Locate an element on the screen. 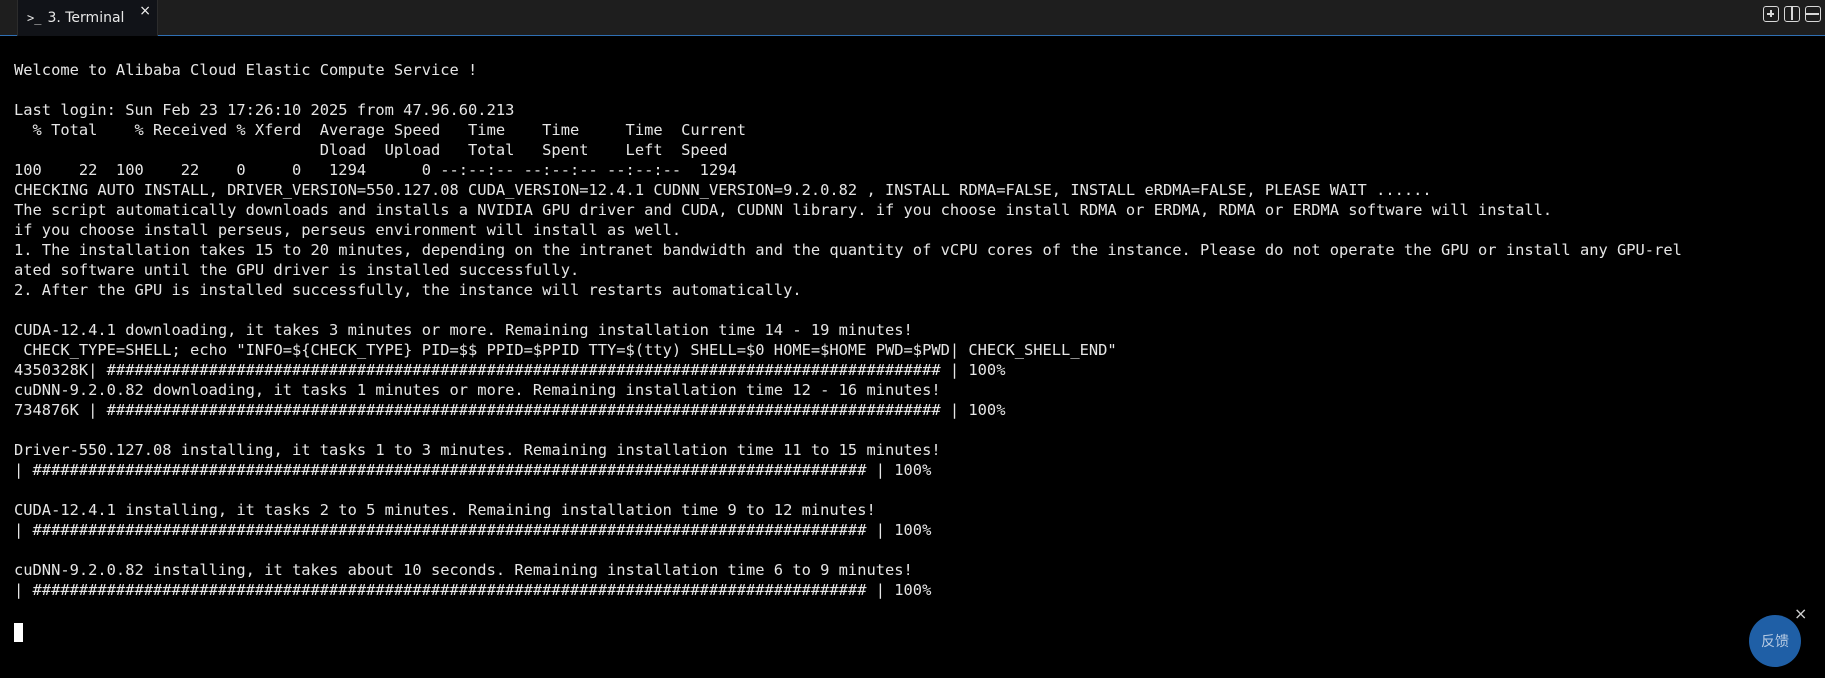  feedback-close-icon: × is located at coordinates (1800, 613).